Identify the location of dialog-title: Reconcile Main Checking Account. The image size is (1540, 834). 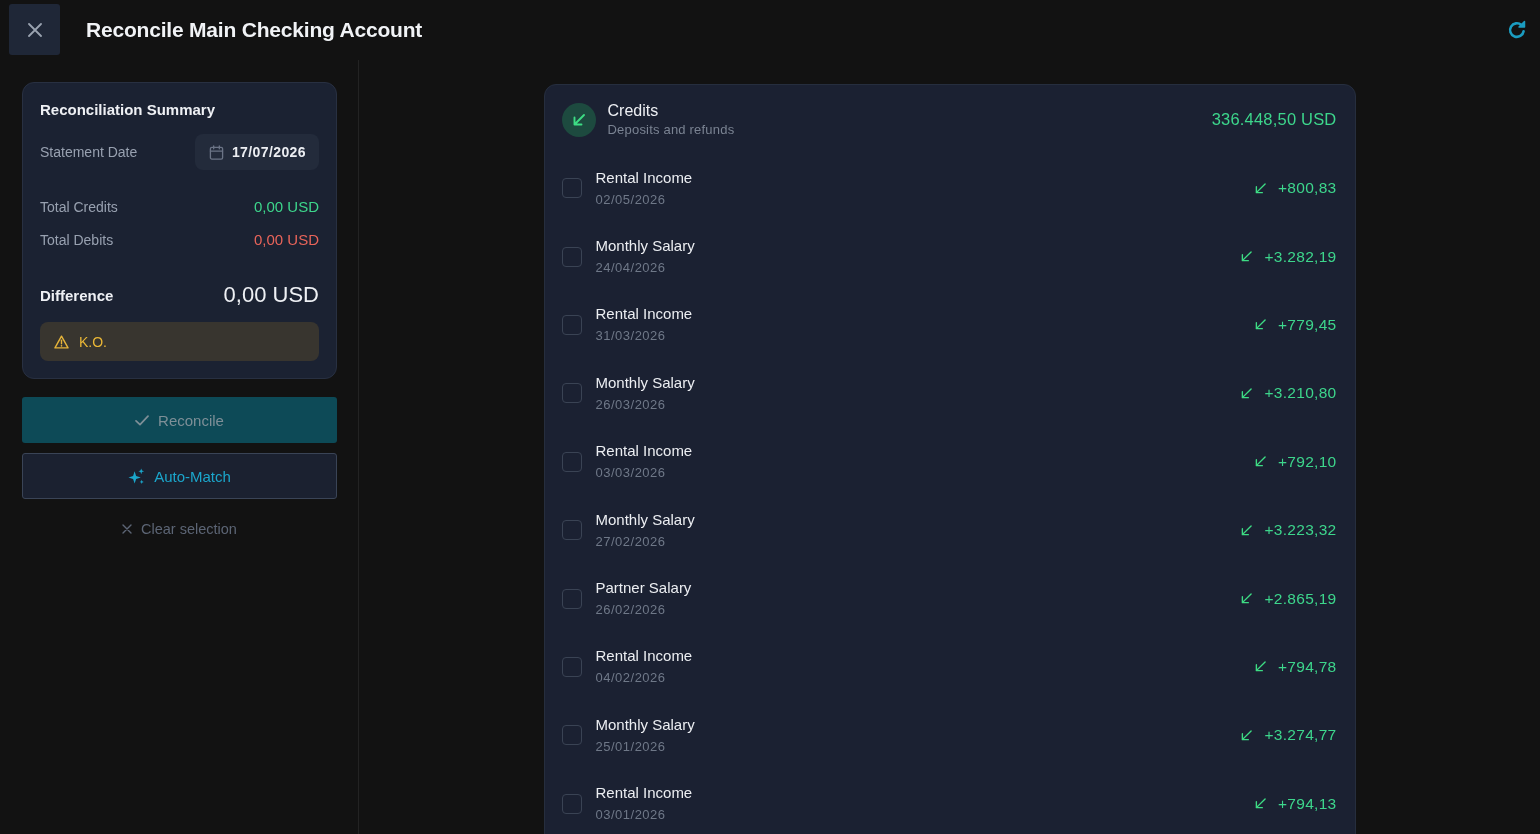
(254, 30).